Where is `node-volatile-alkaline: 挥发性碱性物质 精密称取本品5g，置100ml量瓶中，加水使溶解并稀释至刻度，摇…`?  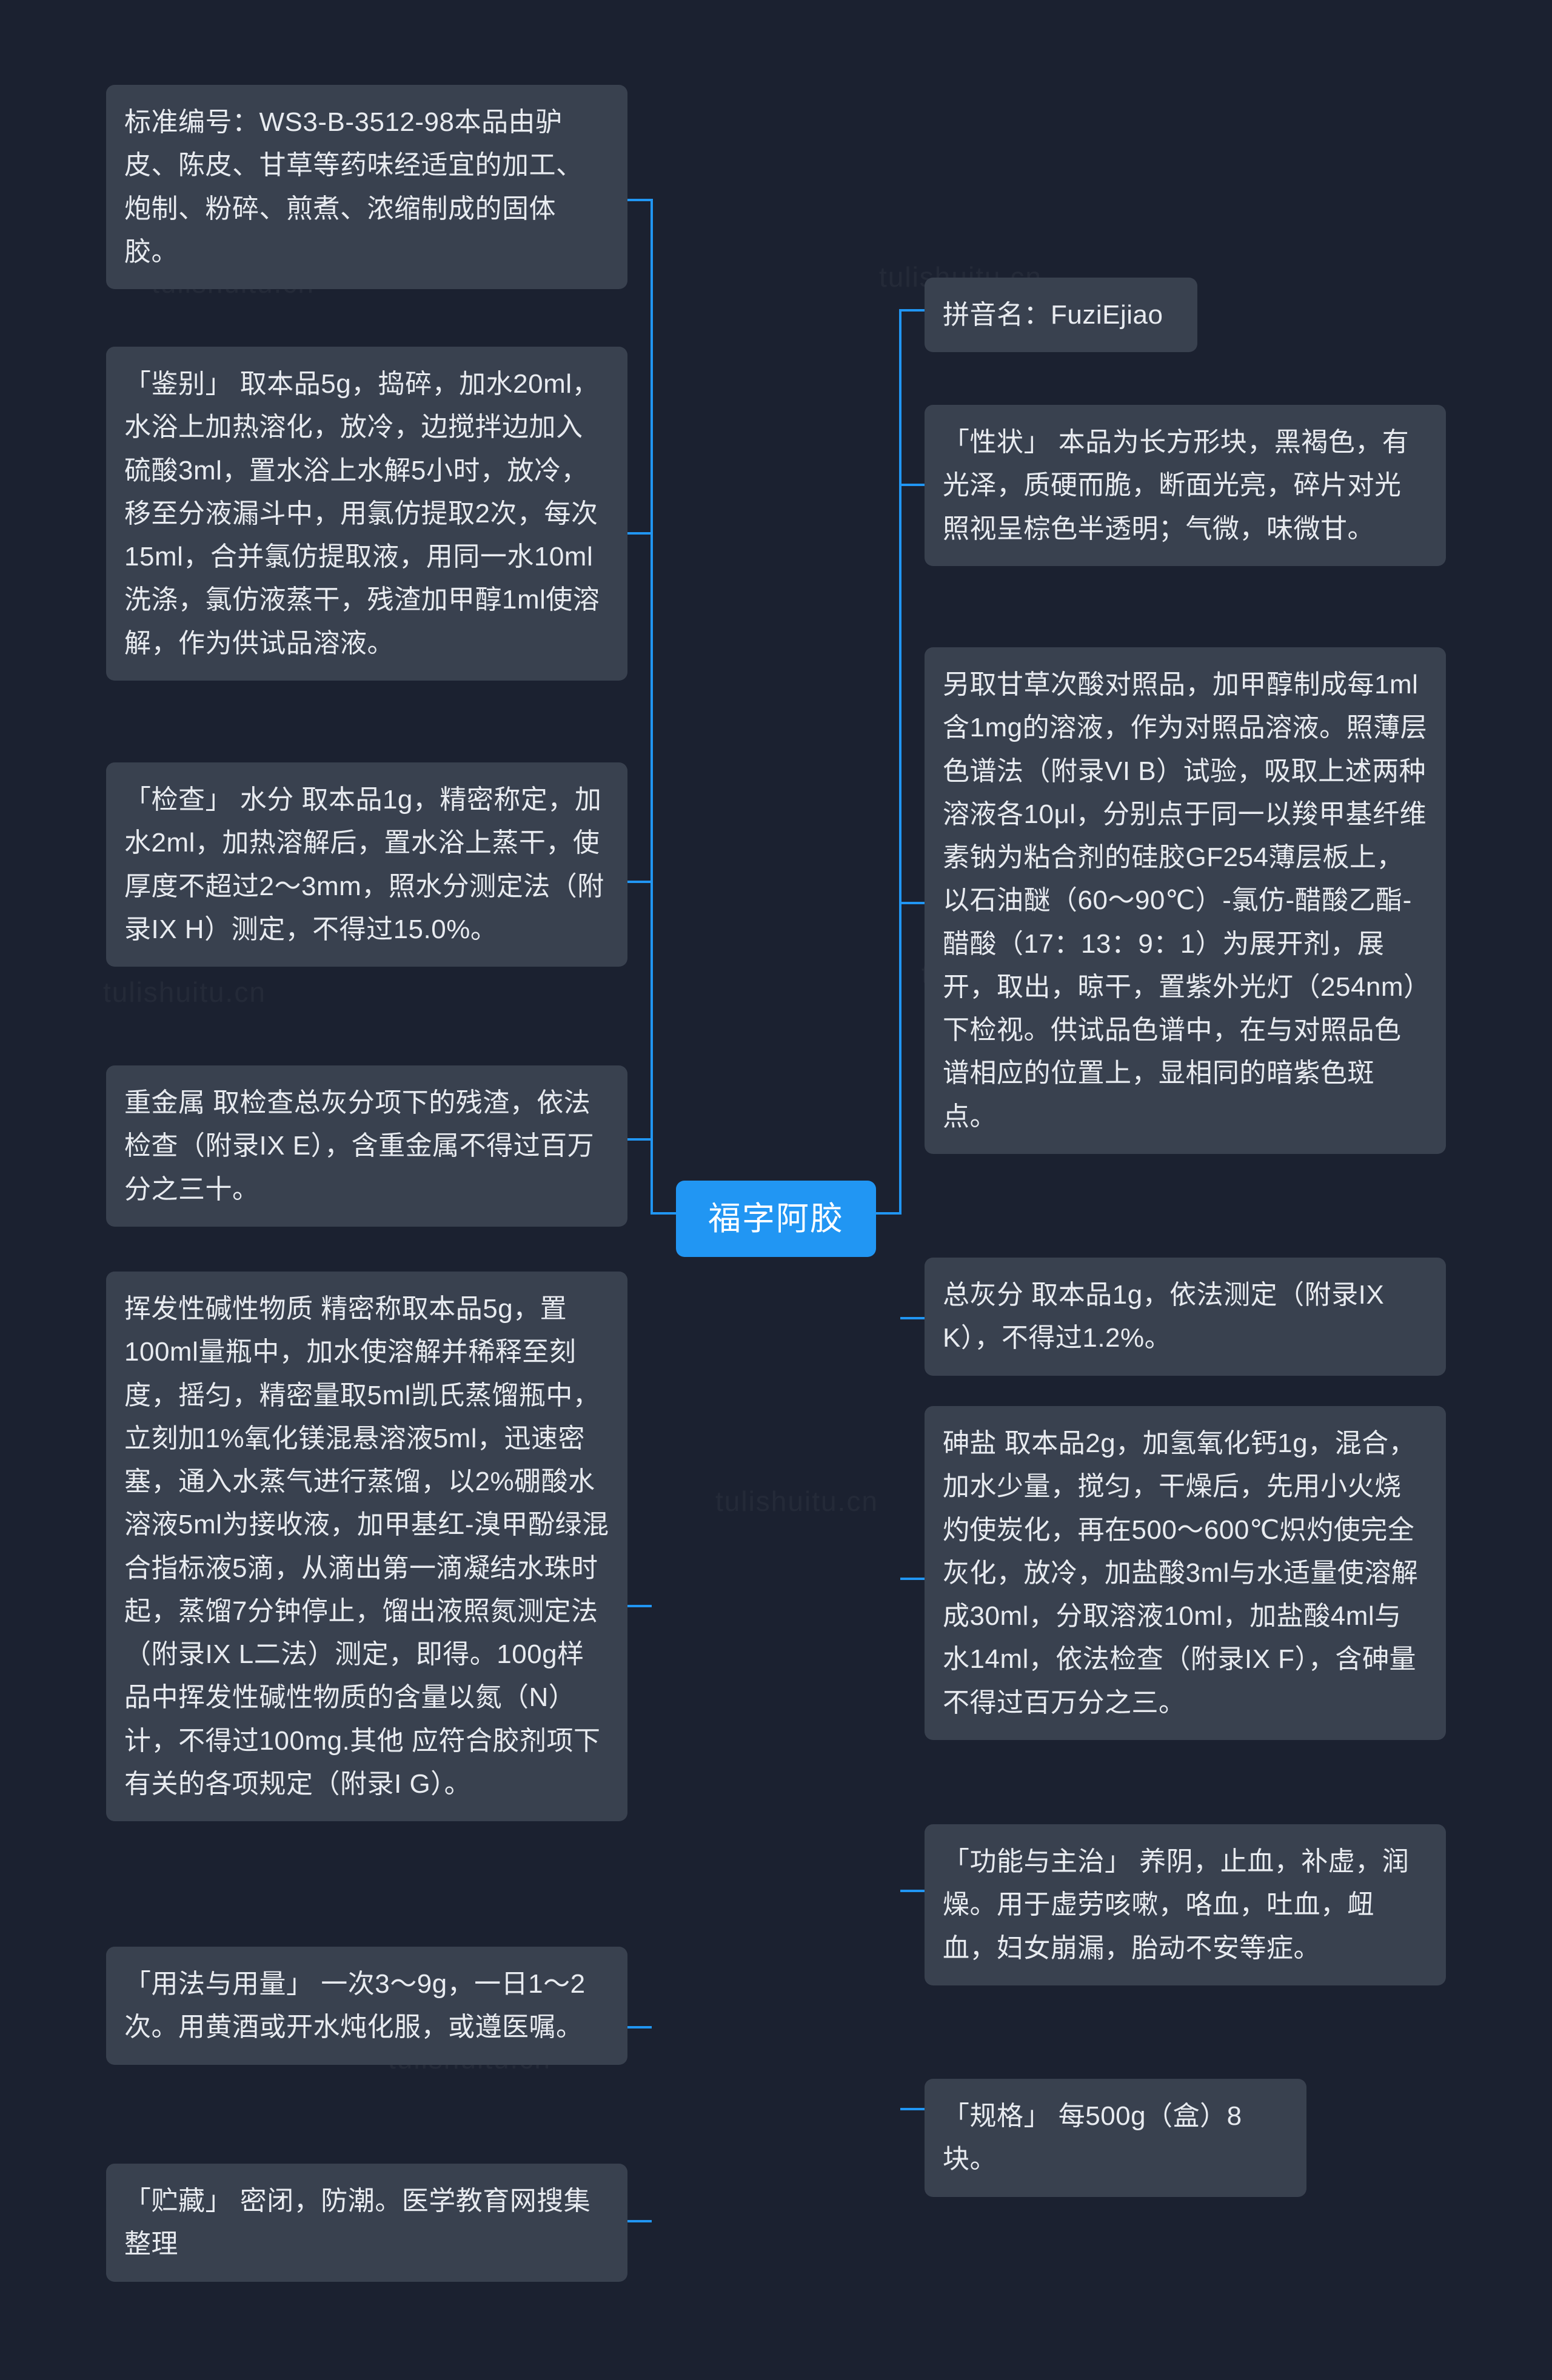 node-volatile-alkaline: 挥发性碱性物质 精密称取本品5g，置100ml量瓶中，加水使溶解并稀释至刻度，摇… is located at coordinates (366, 1547).